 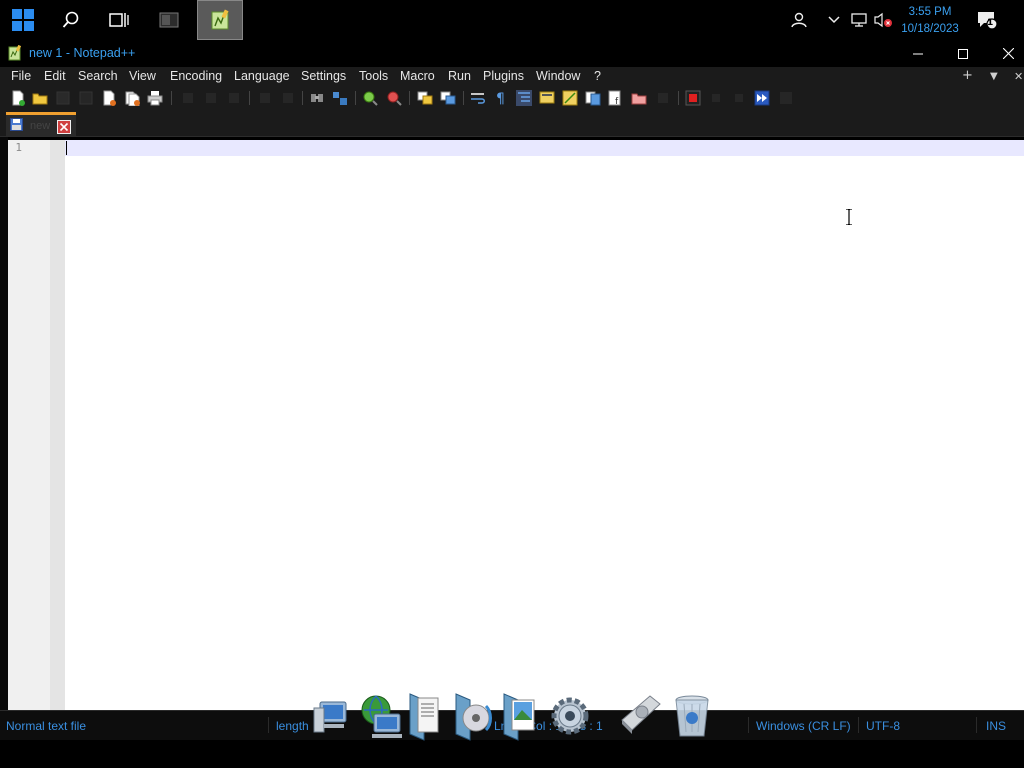 I want to click on recycle-bin-icon, so click(x=692, y=716).